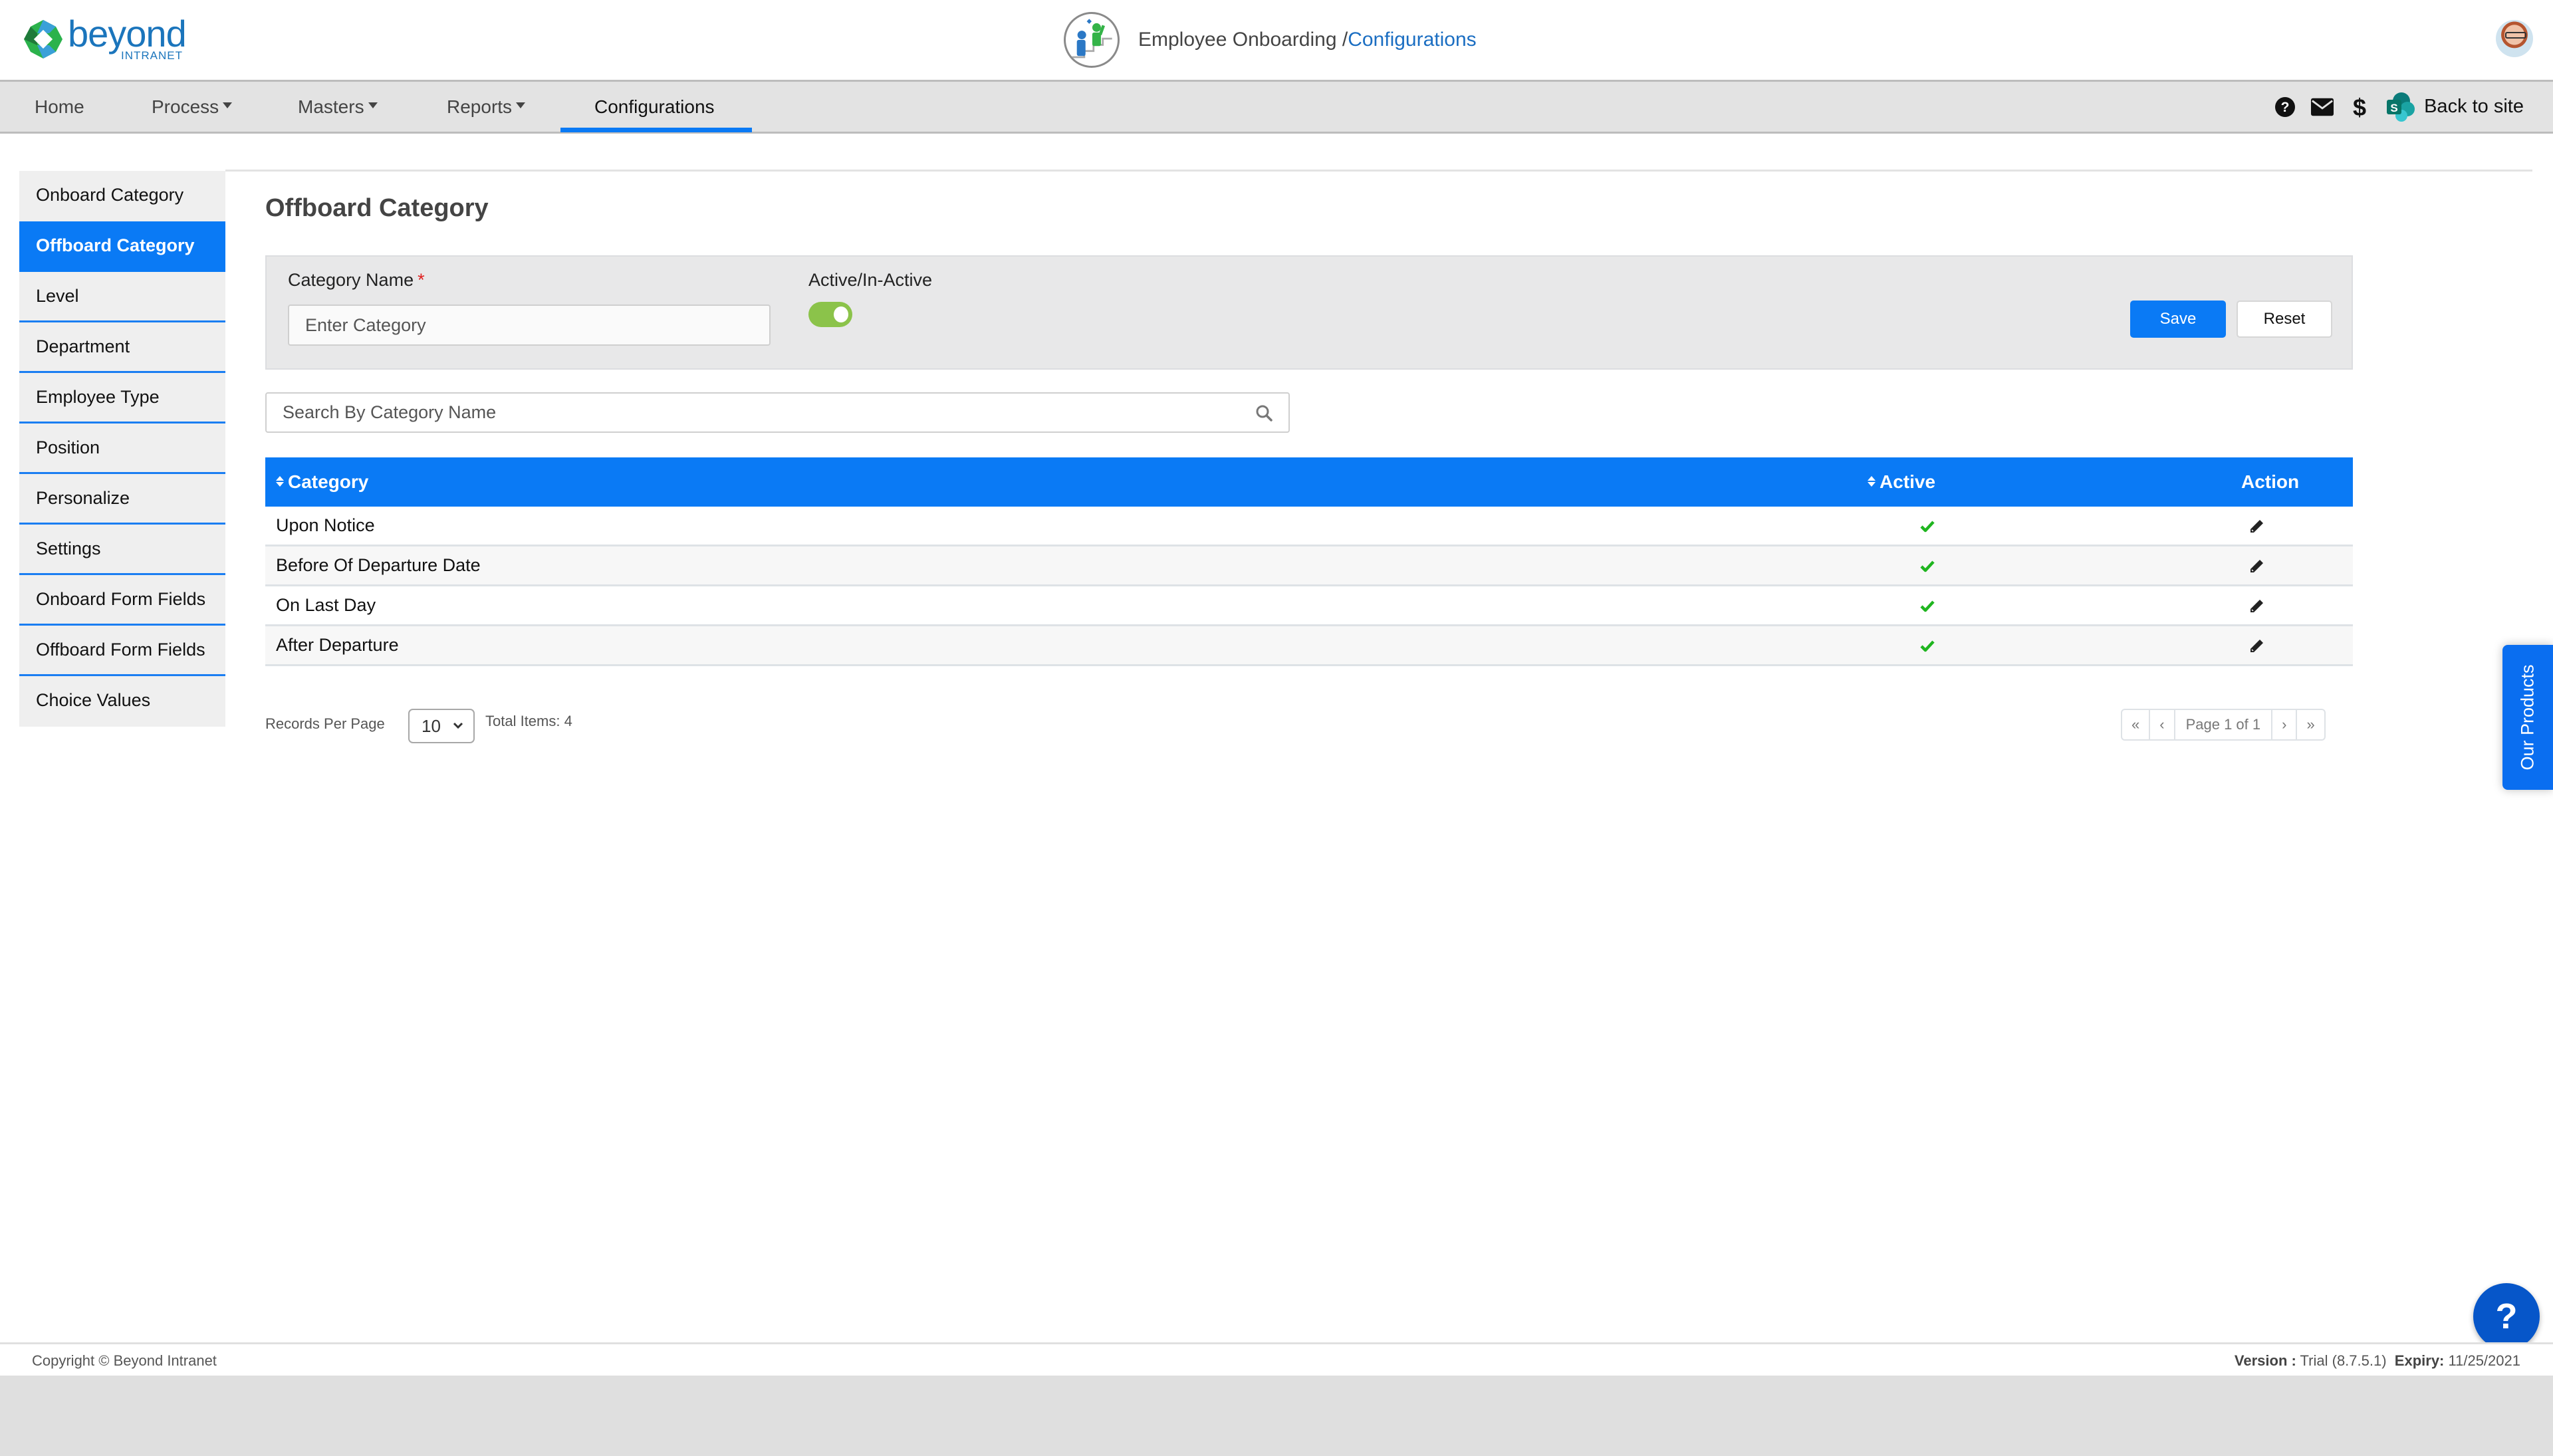 The width and height of the screenshot is (2553, 1456). I want to click on search-input, so click(777, 413).